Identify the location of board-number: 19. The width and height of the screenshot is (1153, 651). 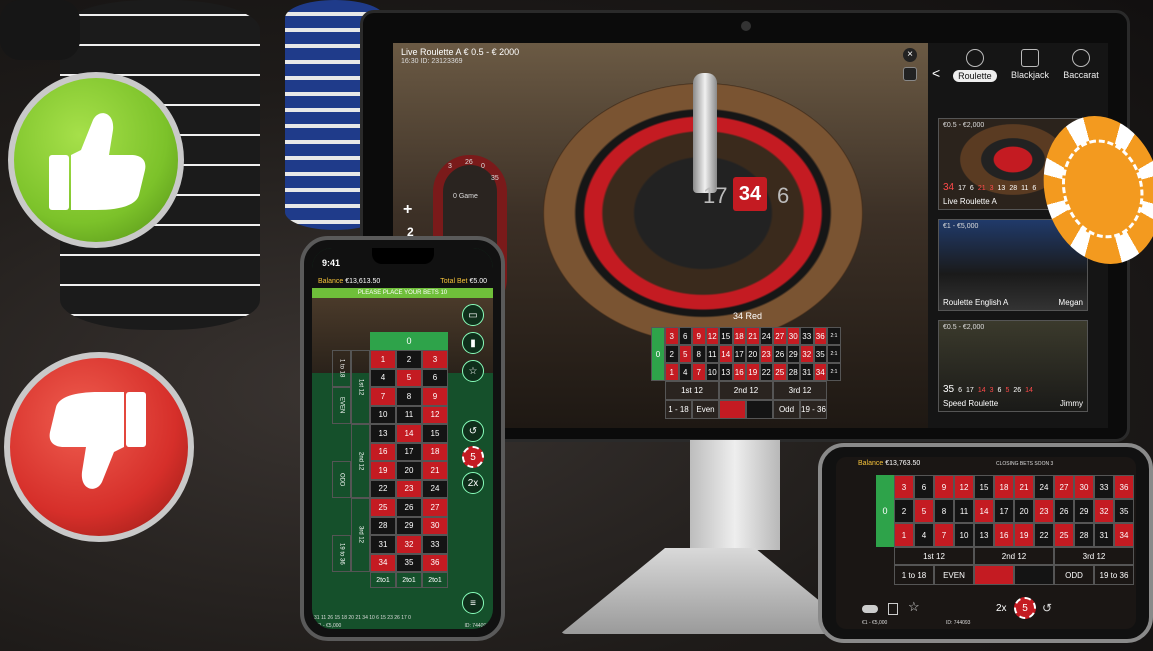
(753, 372).